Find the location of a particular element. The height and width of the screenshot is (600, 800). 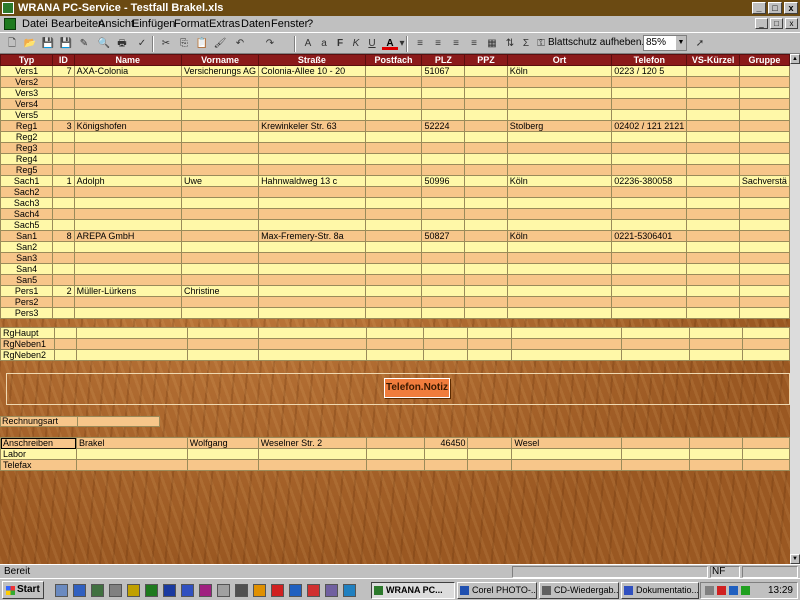

align-center-icon: ≡ is located at coordinates (438, 43).